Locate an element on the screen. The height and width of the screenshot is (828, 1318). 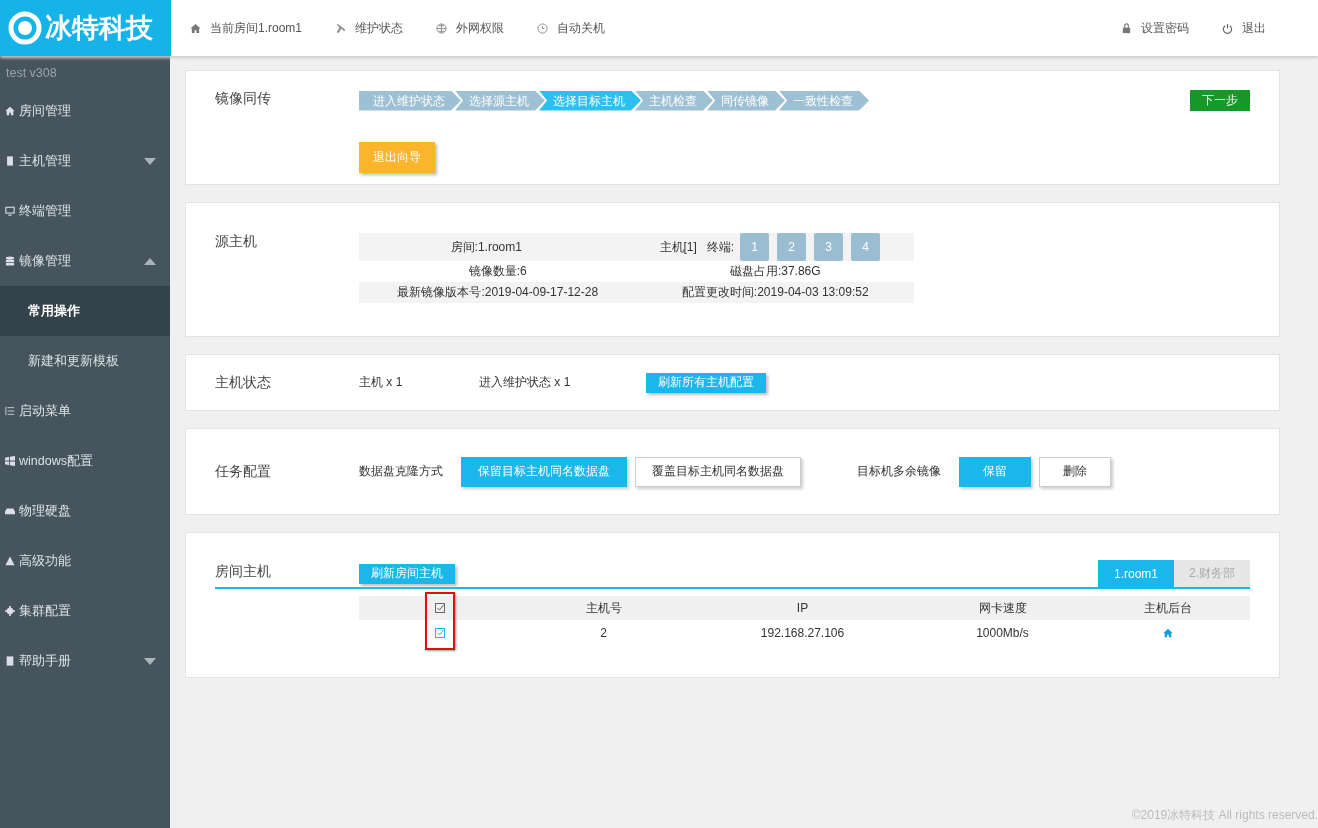
sidebar-item: 镜像管理 is located at coordinates (85, 261).